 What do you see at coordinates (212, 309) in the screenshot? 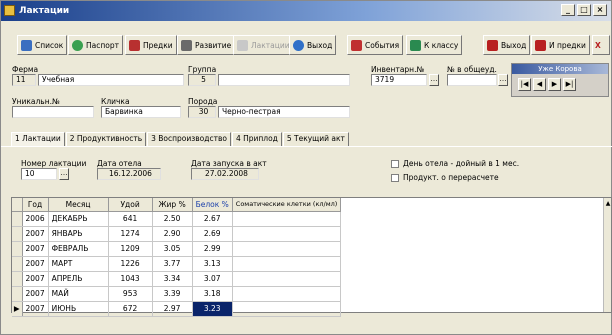
I see `cell-protein-selected: 3.23` at bounding box center [212, 309].